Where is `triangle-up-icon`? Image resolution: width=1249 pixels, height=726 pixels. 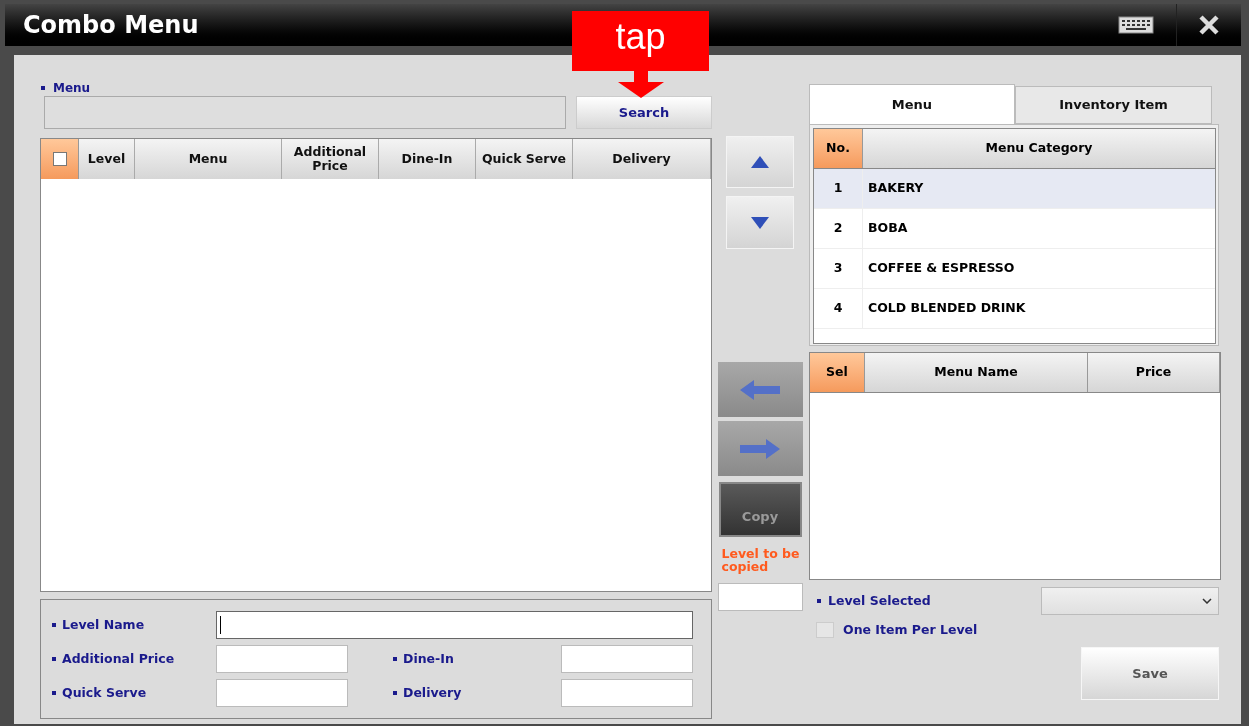 triangle-up-icon is located at coordinates (760, 162).